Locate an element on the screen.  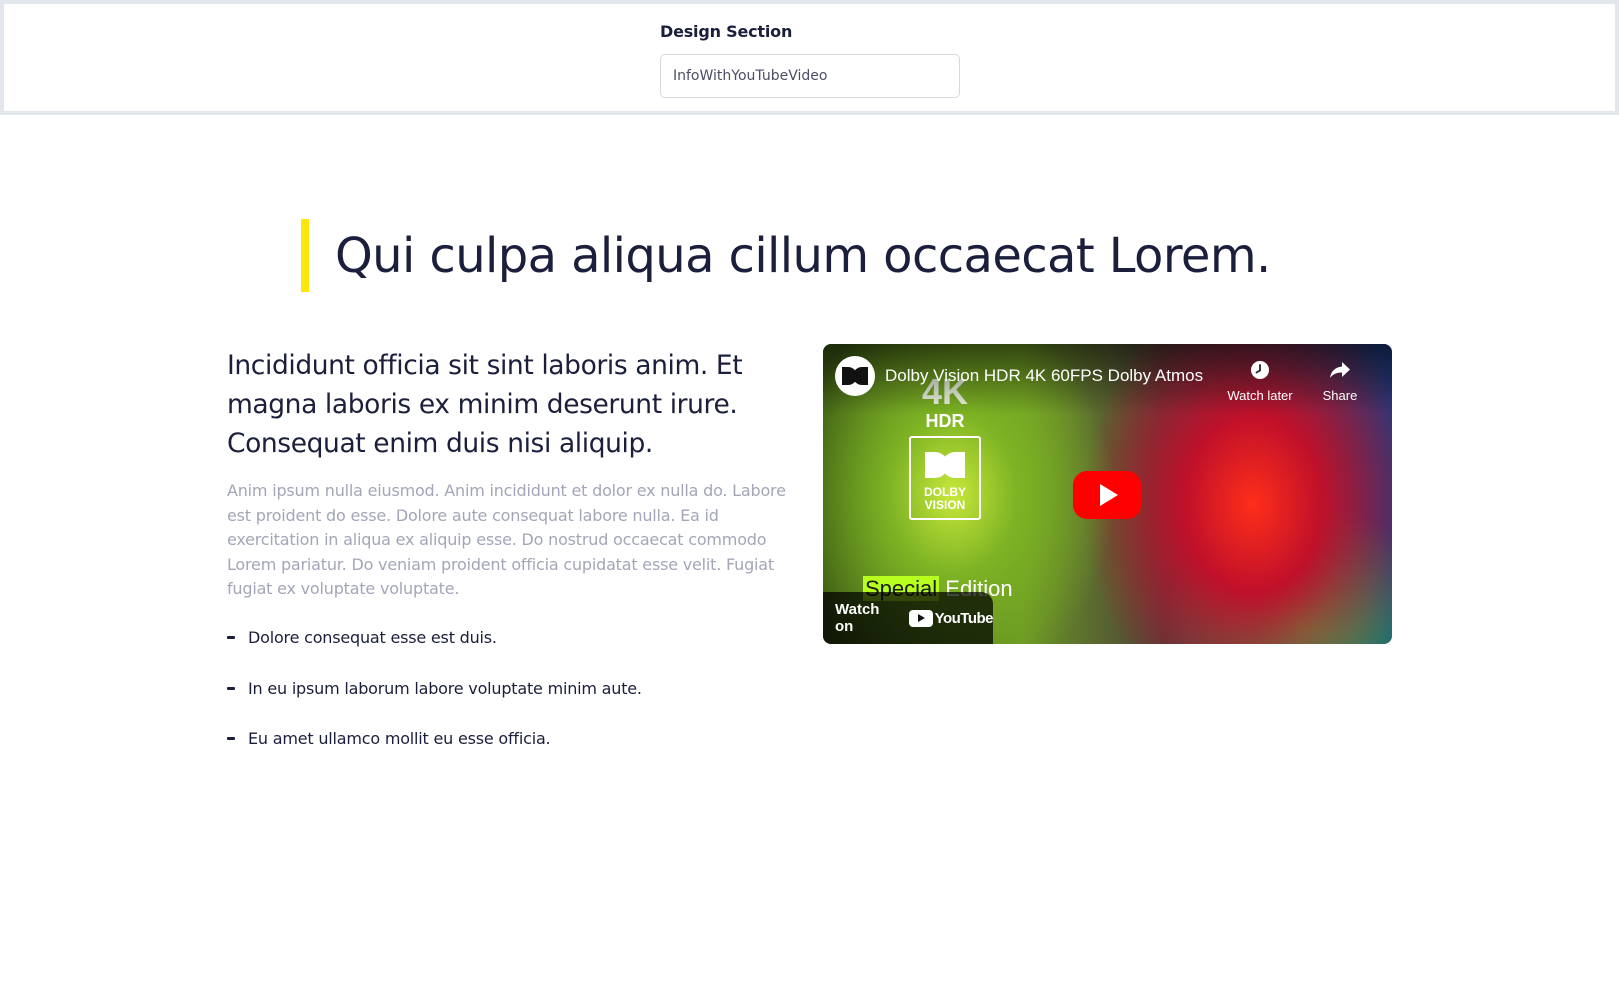
dolby-vision-logo: DOLBY VISION is located at coordinates (945, 478).